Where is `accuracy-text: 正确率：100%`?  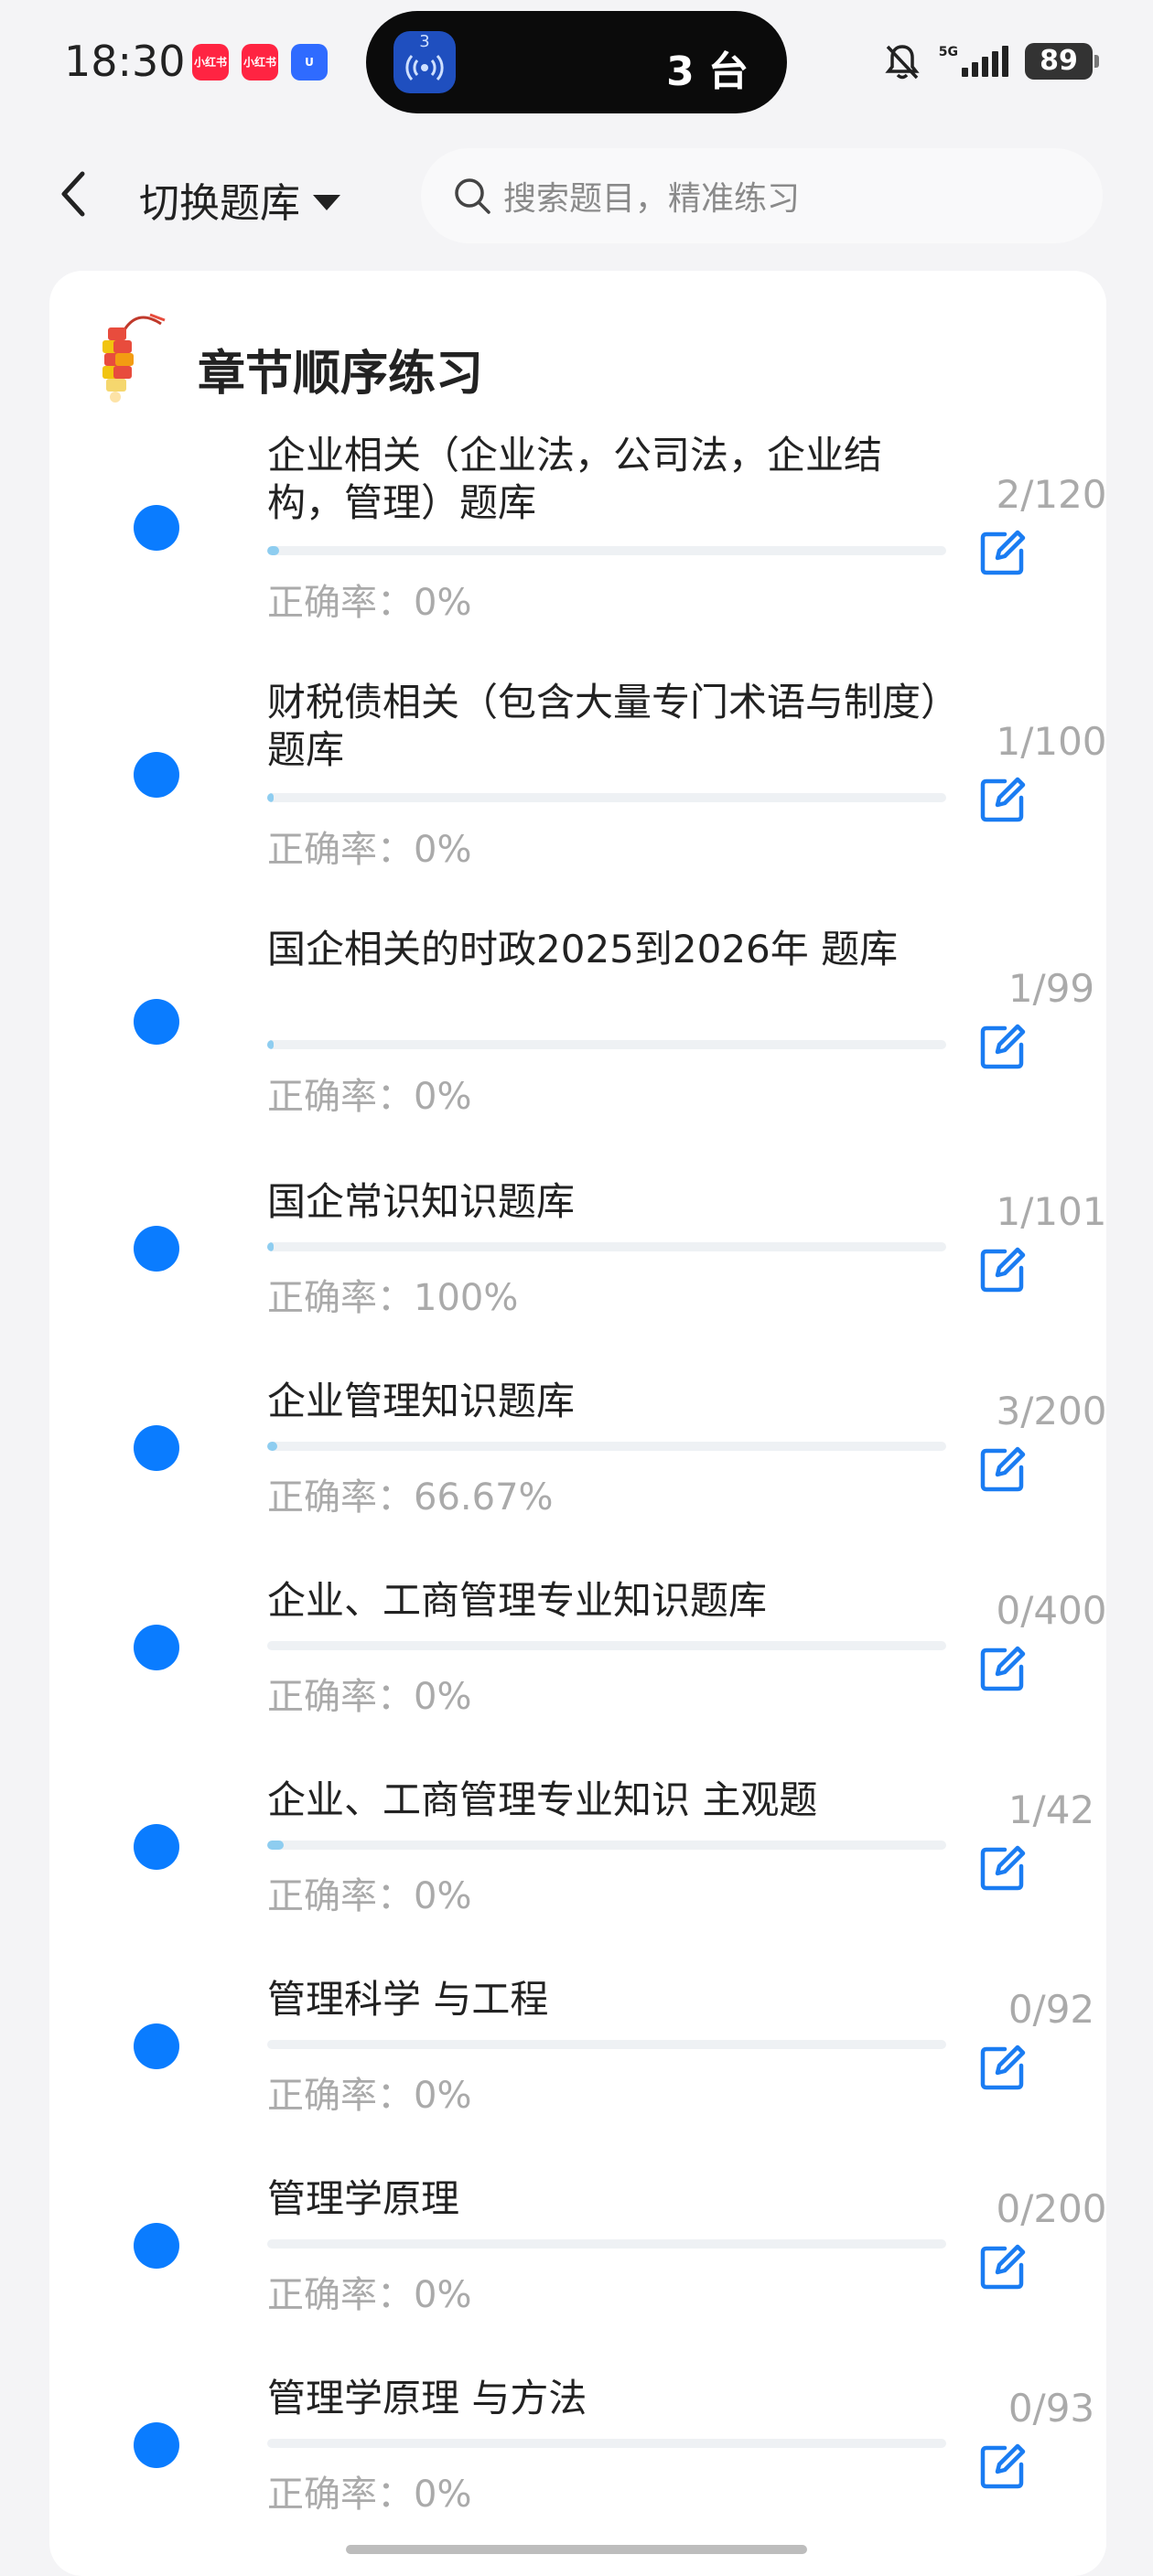 accuracy-text: 正确率：100% is located at coordinates (393, 1298).